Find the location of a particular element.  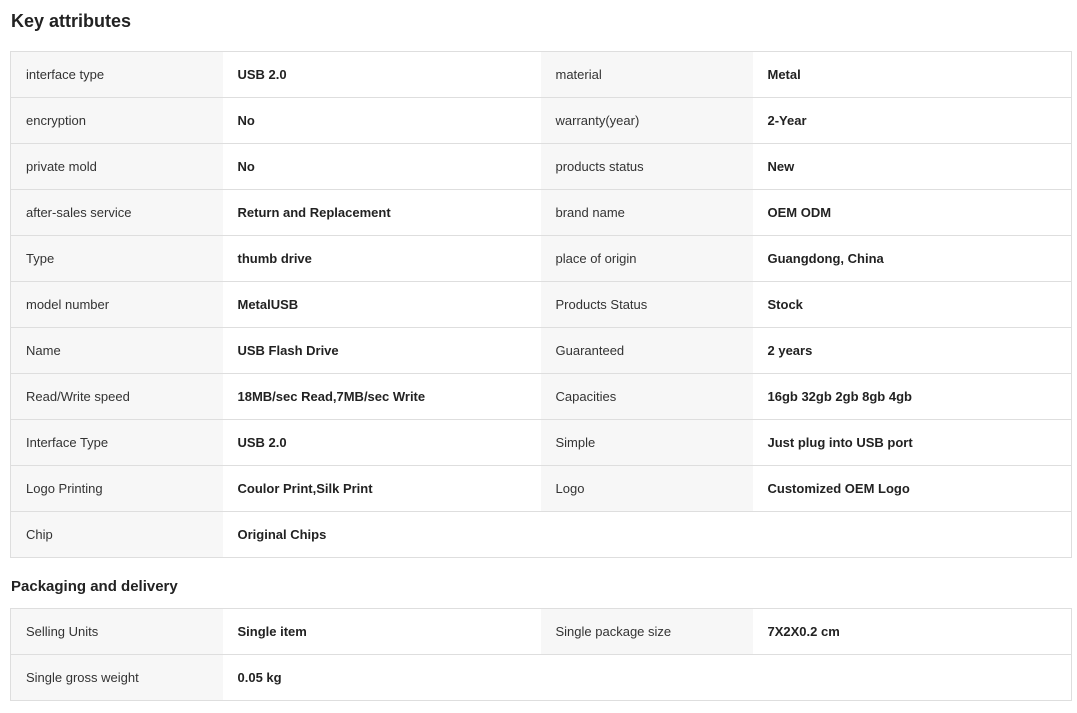

attribute-label: Single package size is located at coordinates (646, 631).